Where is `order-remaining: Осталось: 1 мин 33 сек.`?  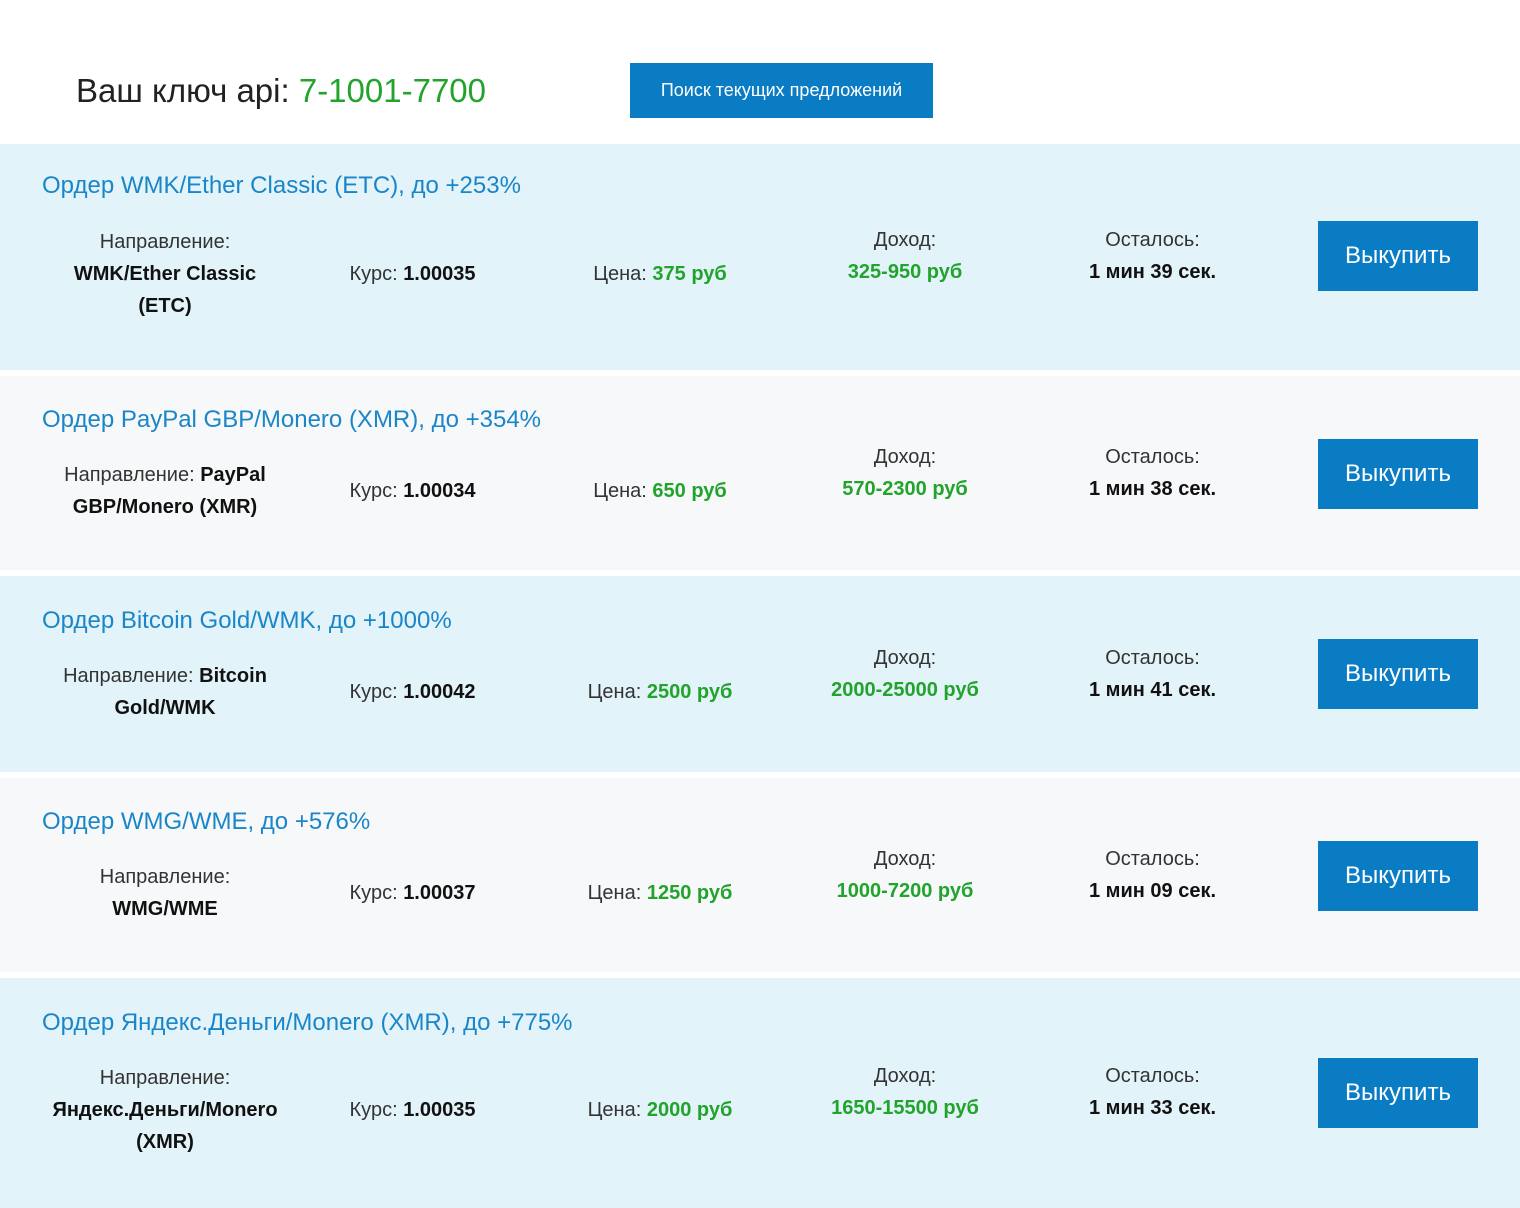 order-remaining: Осталось: 1 мин 33 сек. is located at coordinates (1152, 1092).